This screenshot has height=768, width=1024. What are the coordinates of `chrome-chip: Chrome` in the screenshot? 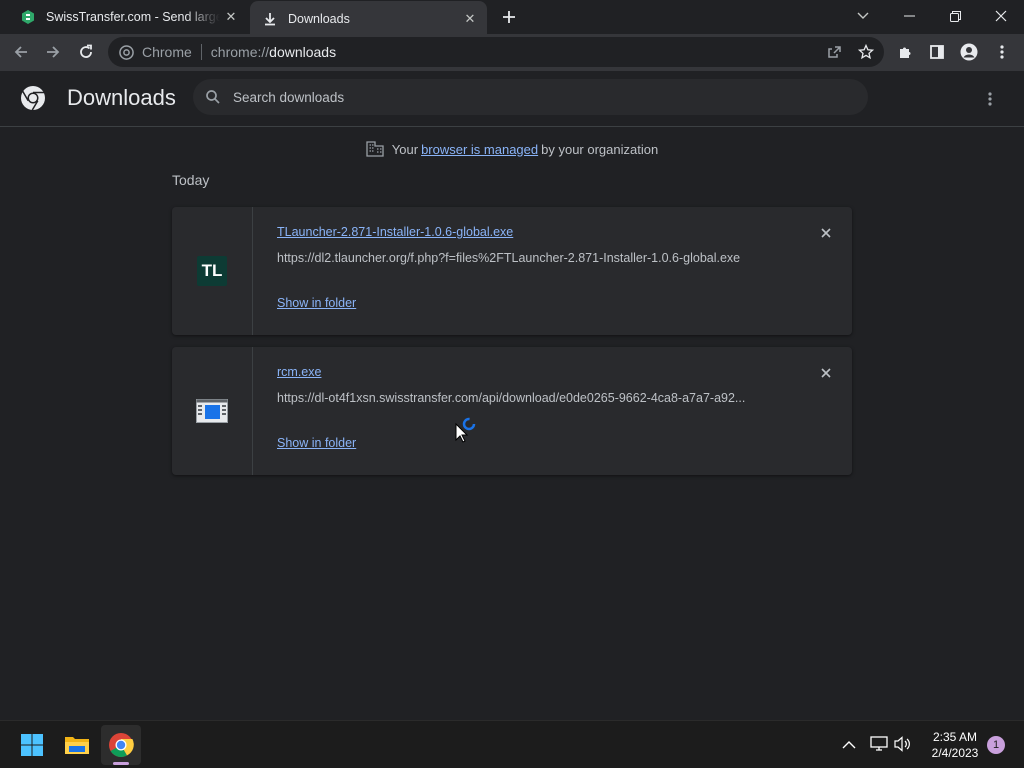 It's located at (155, 52).